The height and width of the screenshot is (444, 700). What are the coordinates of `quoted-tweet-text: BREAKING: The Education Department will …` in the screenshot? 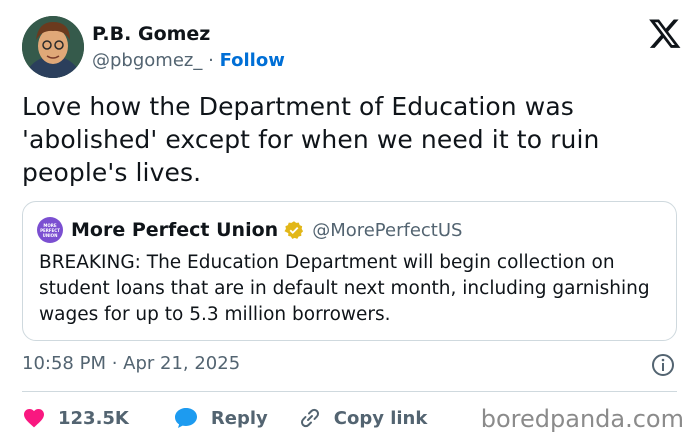 It's located at (344, 288).